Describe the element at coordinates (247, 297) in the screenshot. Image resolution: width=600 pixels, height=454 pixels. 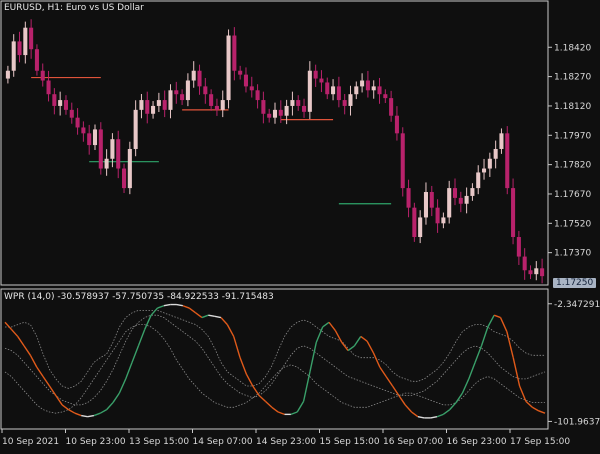
I see `wpr-value-4: -91.715483` at that location.